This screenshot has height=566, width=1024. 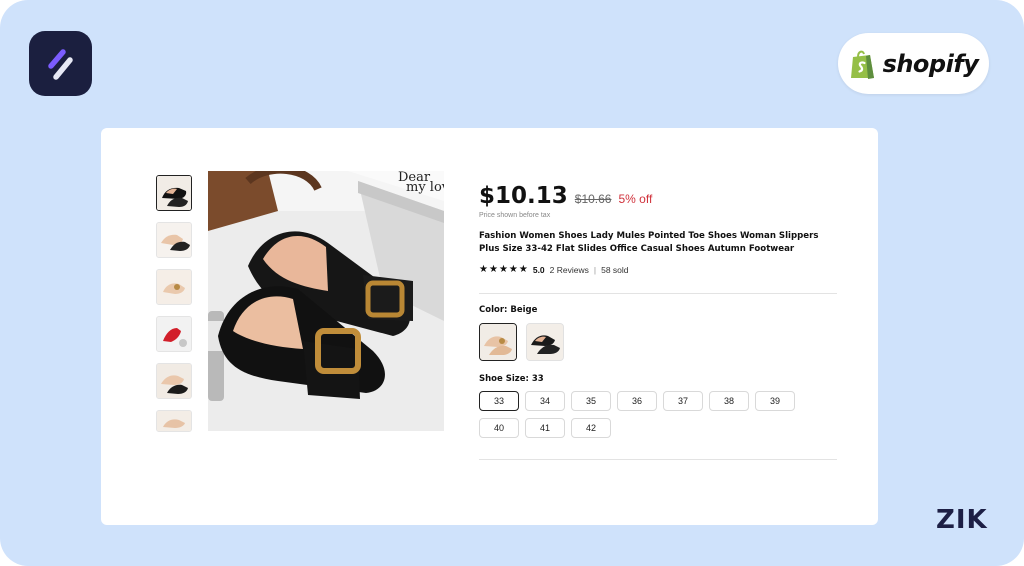 I want to click on size-option-34: 34, so click(x=545, y=401).